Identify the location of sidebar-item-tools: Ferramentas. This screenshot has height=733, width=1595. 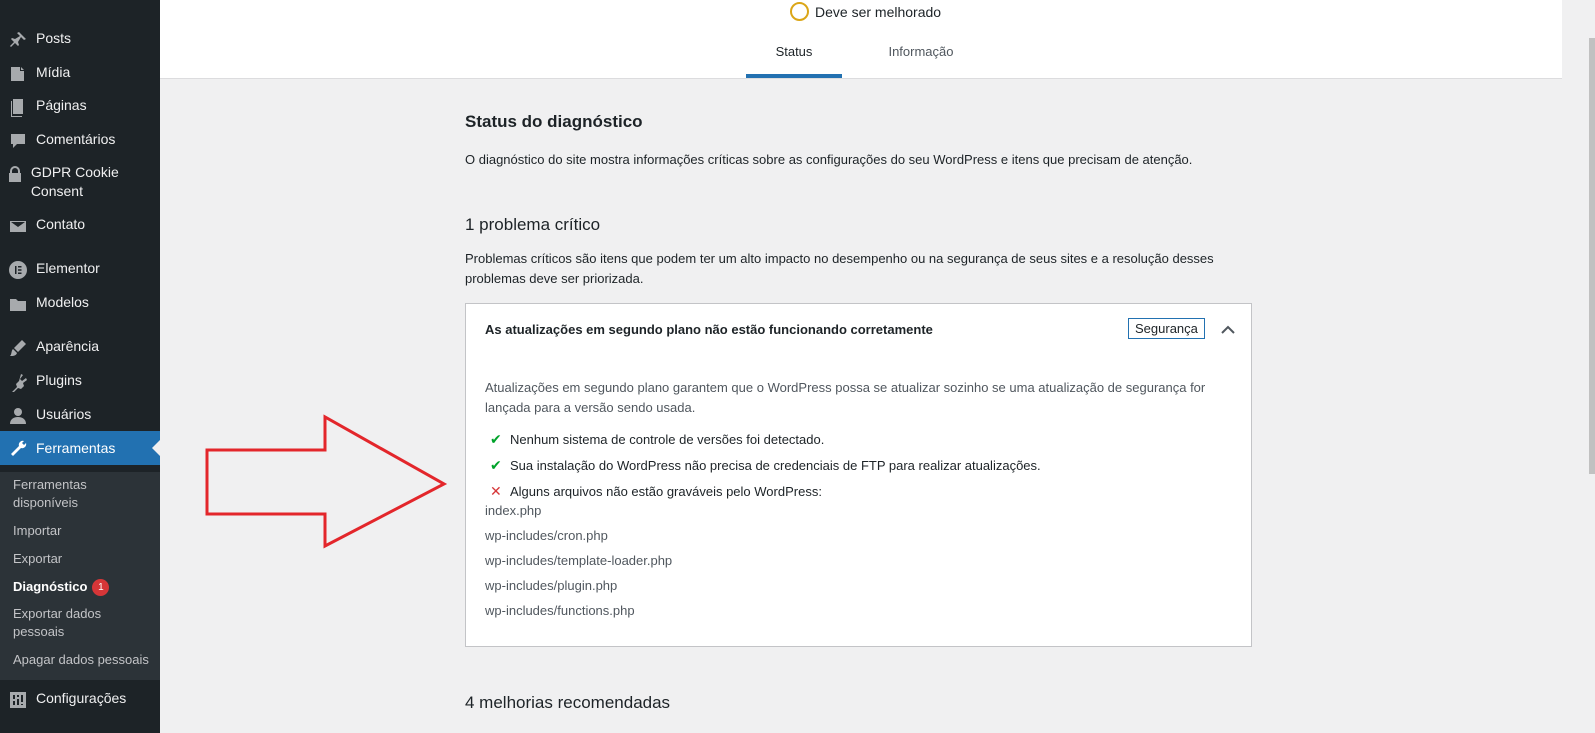
(80, 448).